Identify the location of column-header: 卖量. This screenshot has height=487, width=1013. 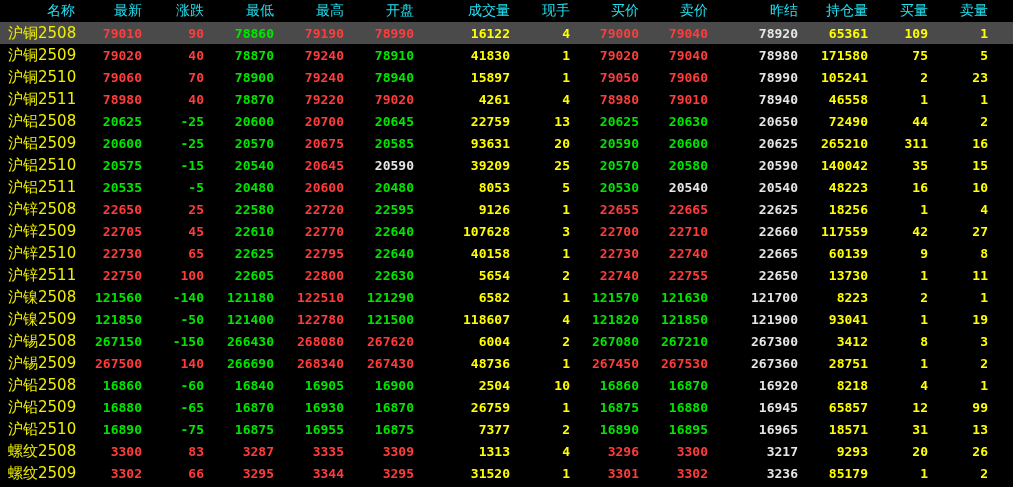
(974, 11).